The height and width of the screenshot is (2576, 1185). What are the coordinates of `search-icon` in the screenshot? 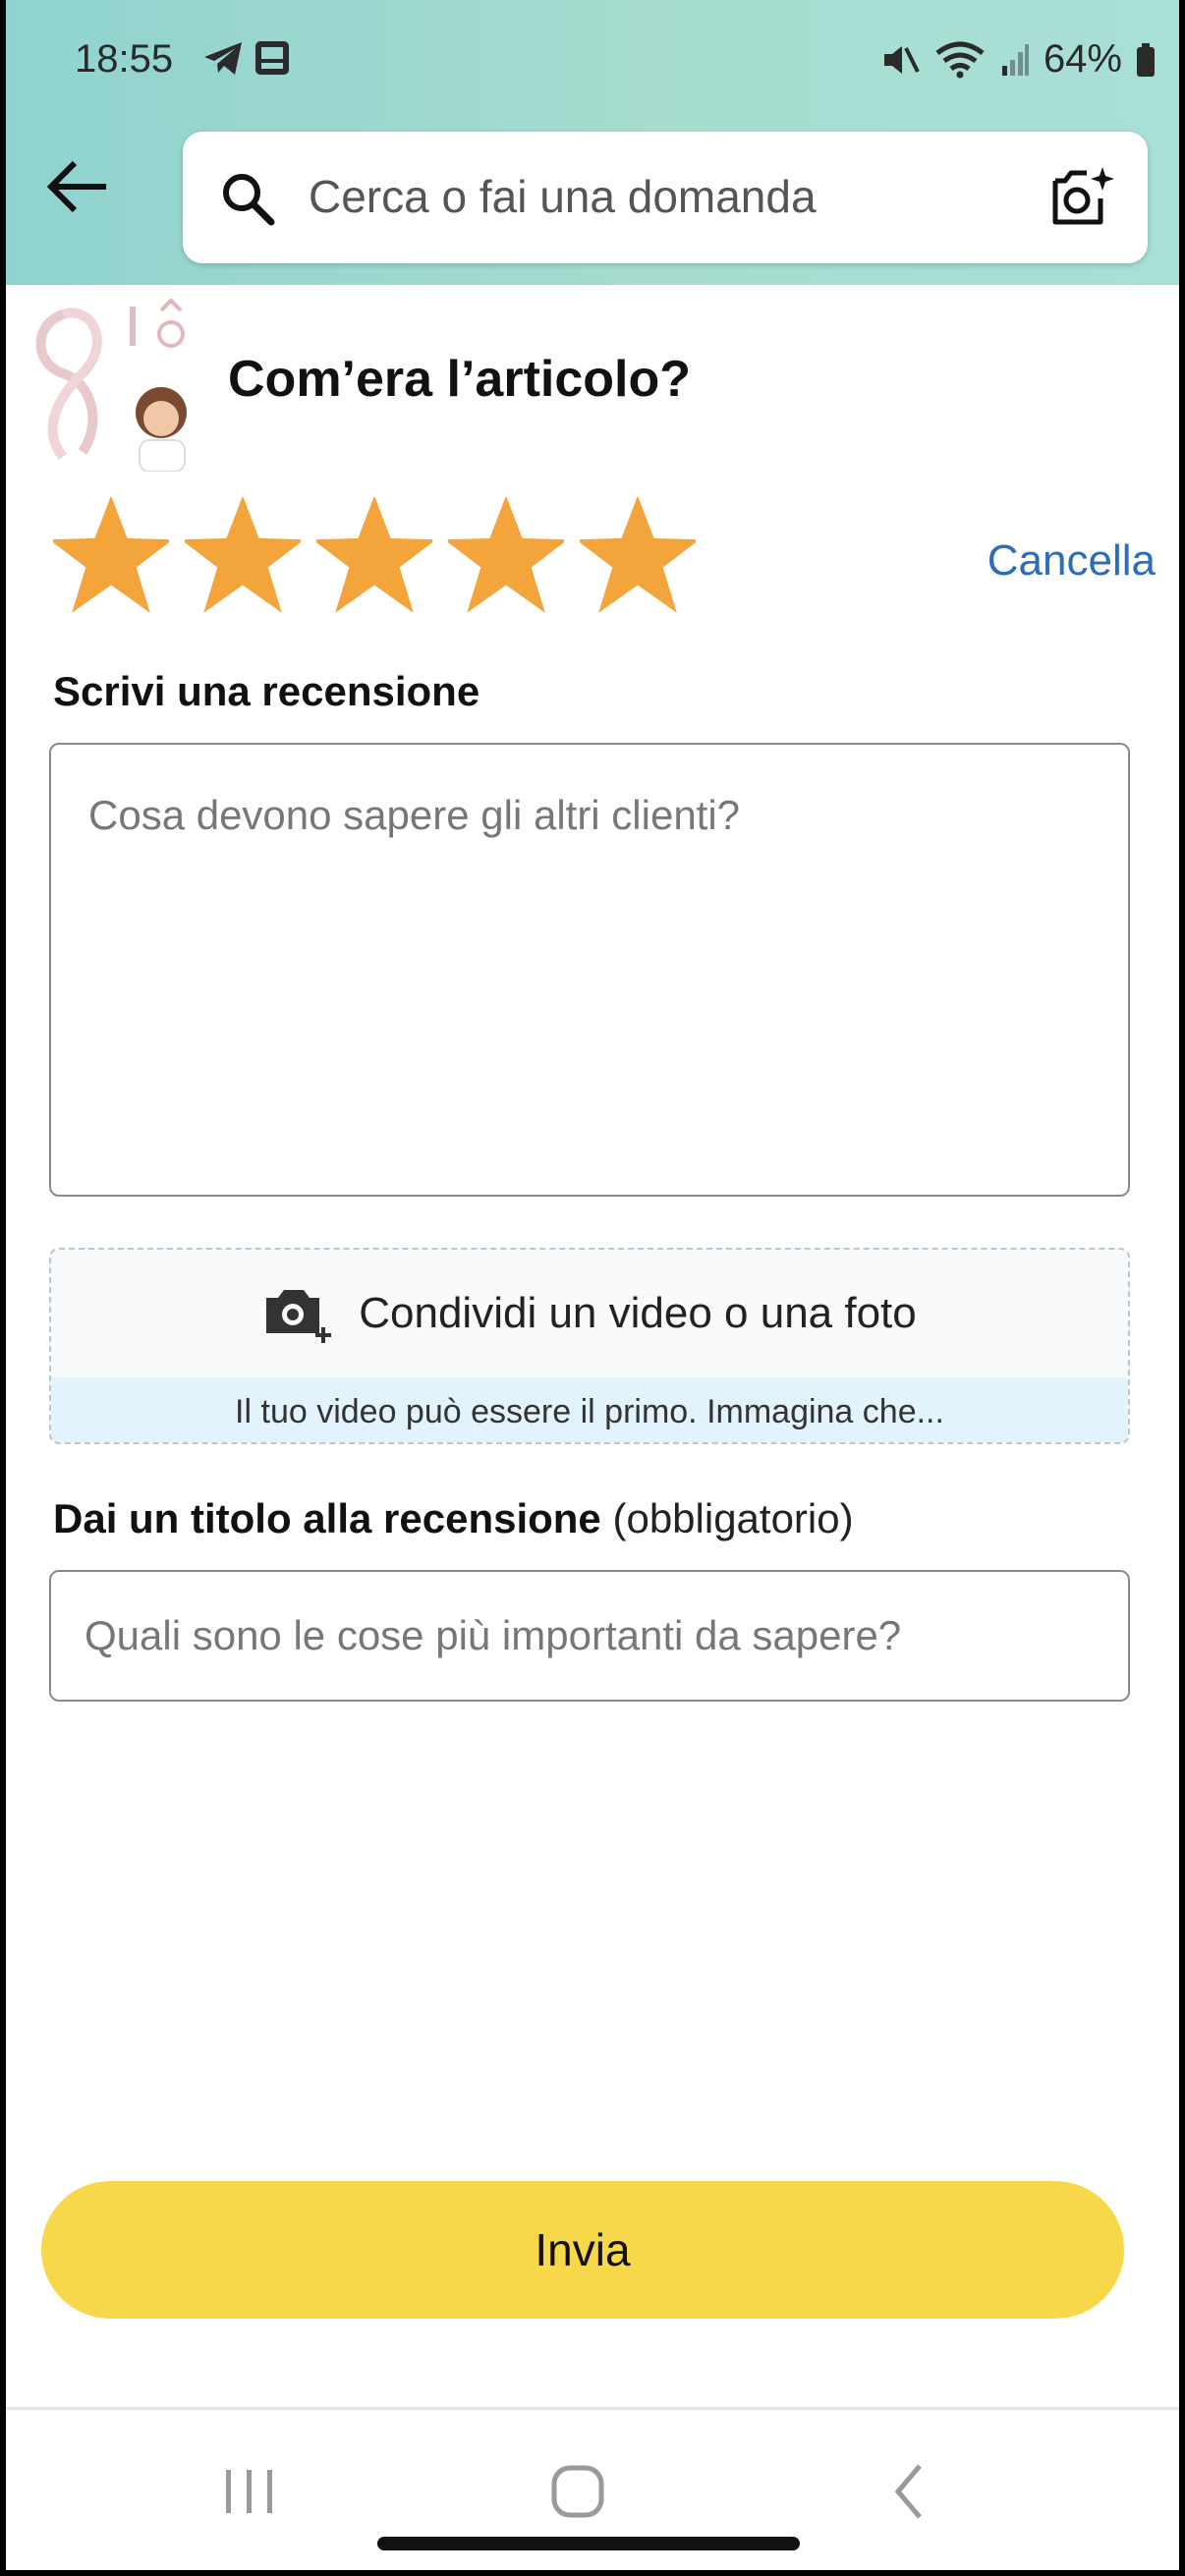 It's located at (249, 200).